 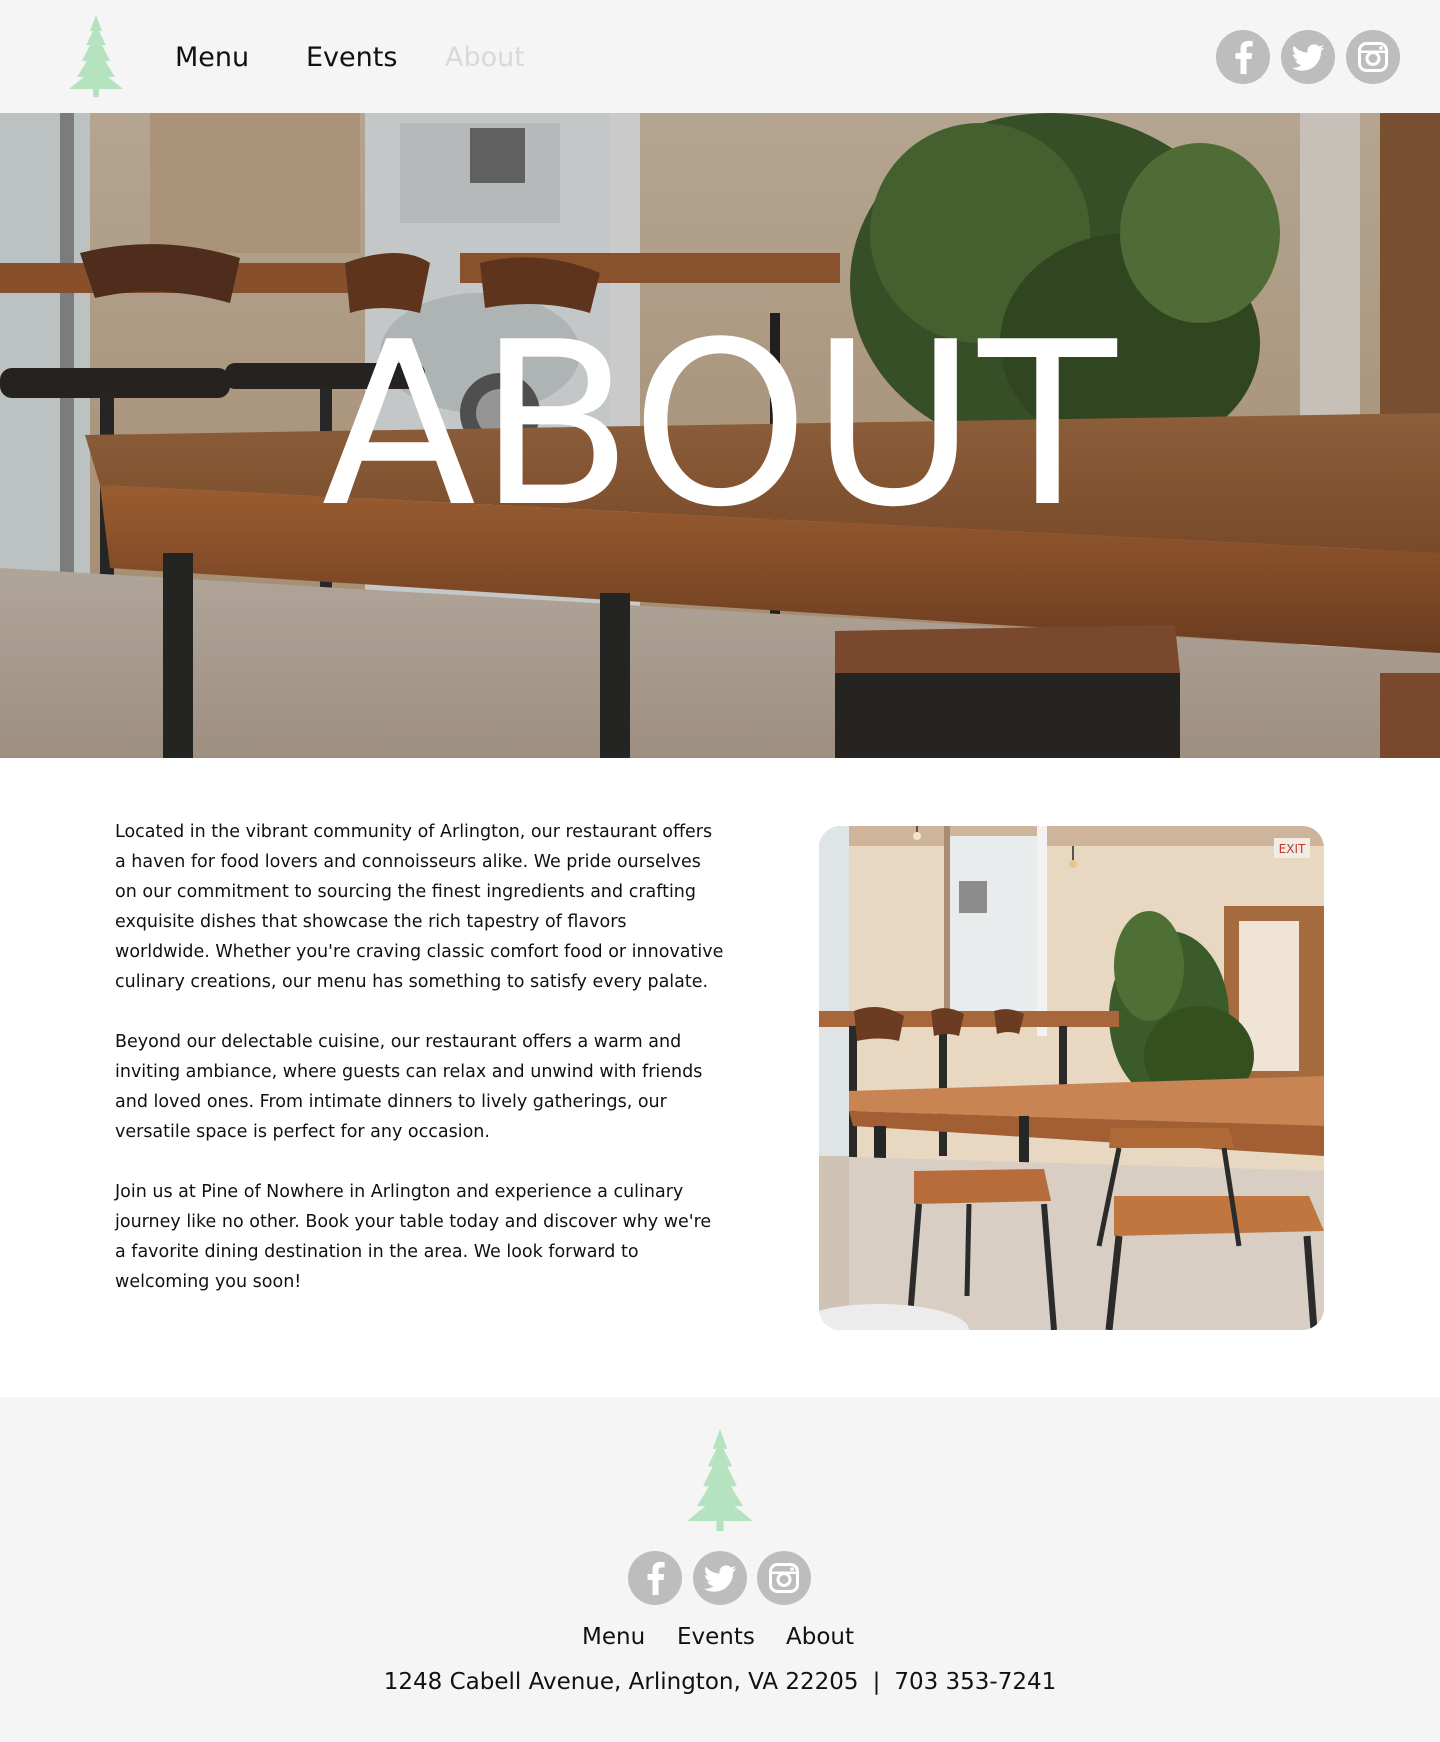 What do you see at coordinates (1071, 1078) in the screenshot?
I see `restaurant-interior-photo: EXIT` at bounding box center [1071, 1078].